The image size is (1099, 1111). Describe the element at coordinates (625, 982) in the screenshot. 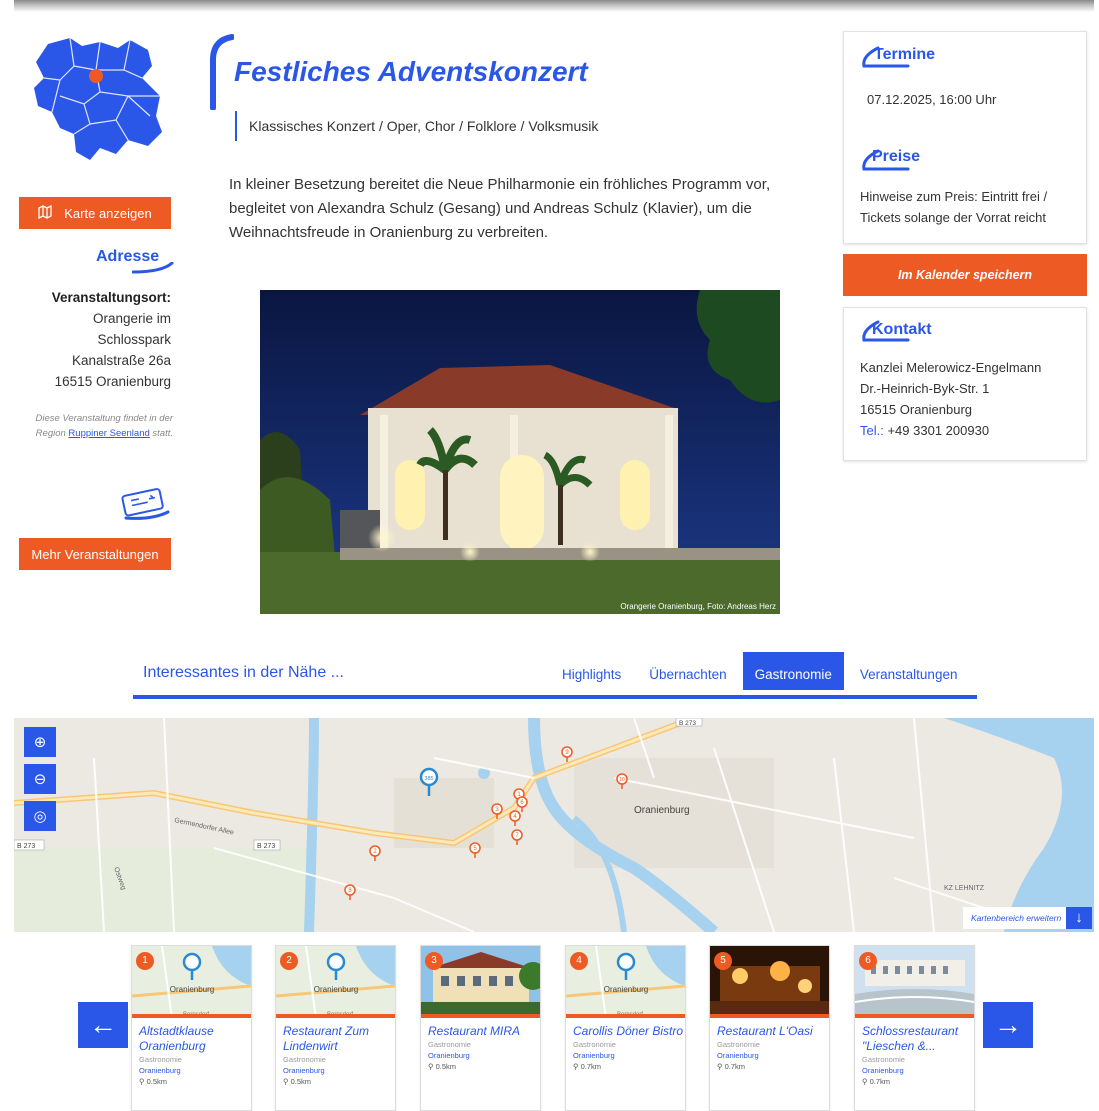

I see `card-image: Oranienburg Bornsdorf 4` at that location.